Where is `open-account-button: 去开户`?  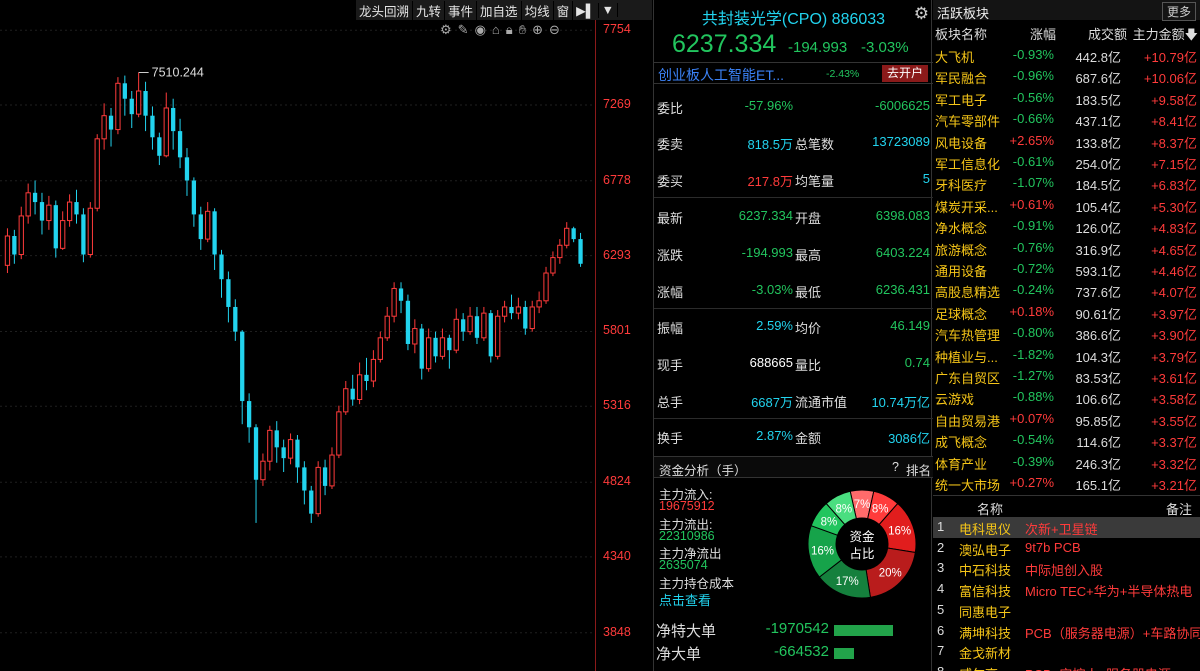
open-account-button: 去开户 is located at coordinates (905, 73).